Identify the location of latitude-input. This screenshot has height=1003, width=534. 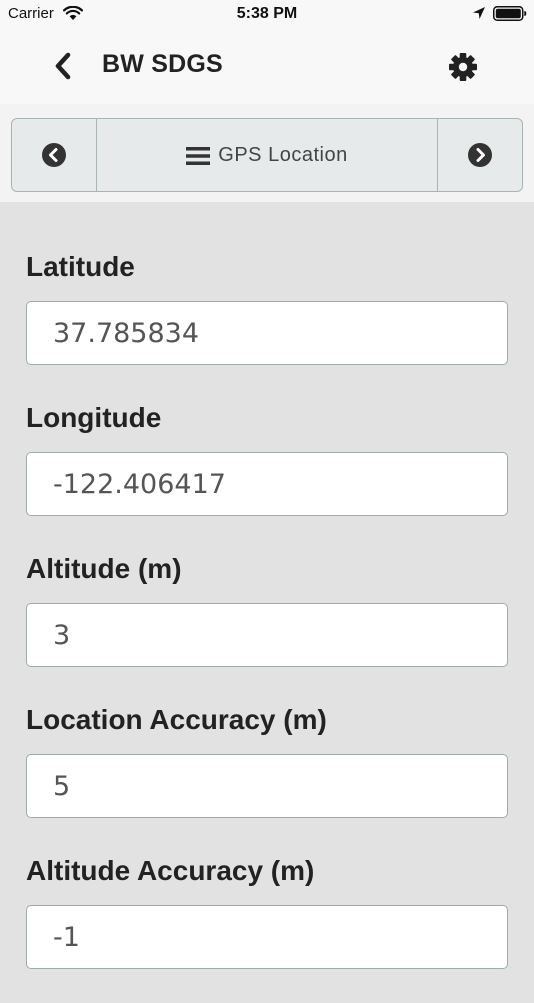
(267, 333).